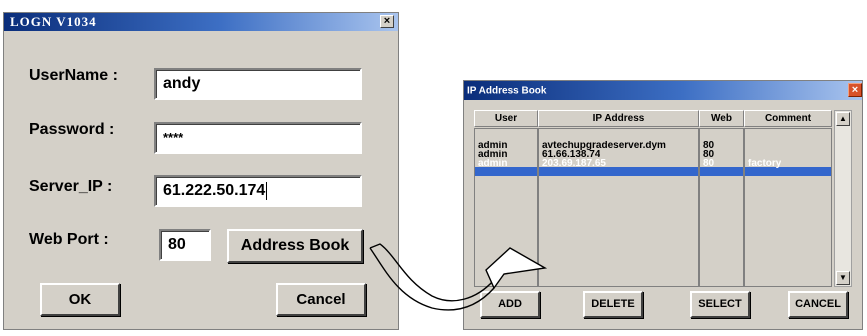 Image resolution: width=867 pixels, height=336 pixels. Describe the element at coordinates (267, 190) in the screenshot. I see `text-cursor` at that location.